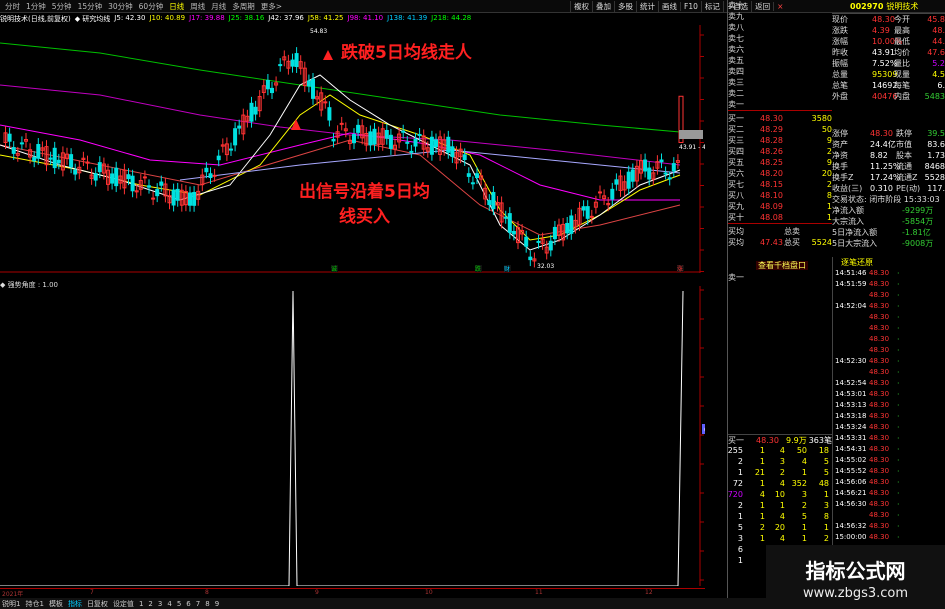  Describe the element at coordinates (888, 19) in the screenshot. I see `quote-row: 现价 48.30 今开 45.8` at that location.